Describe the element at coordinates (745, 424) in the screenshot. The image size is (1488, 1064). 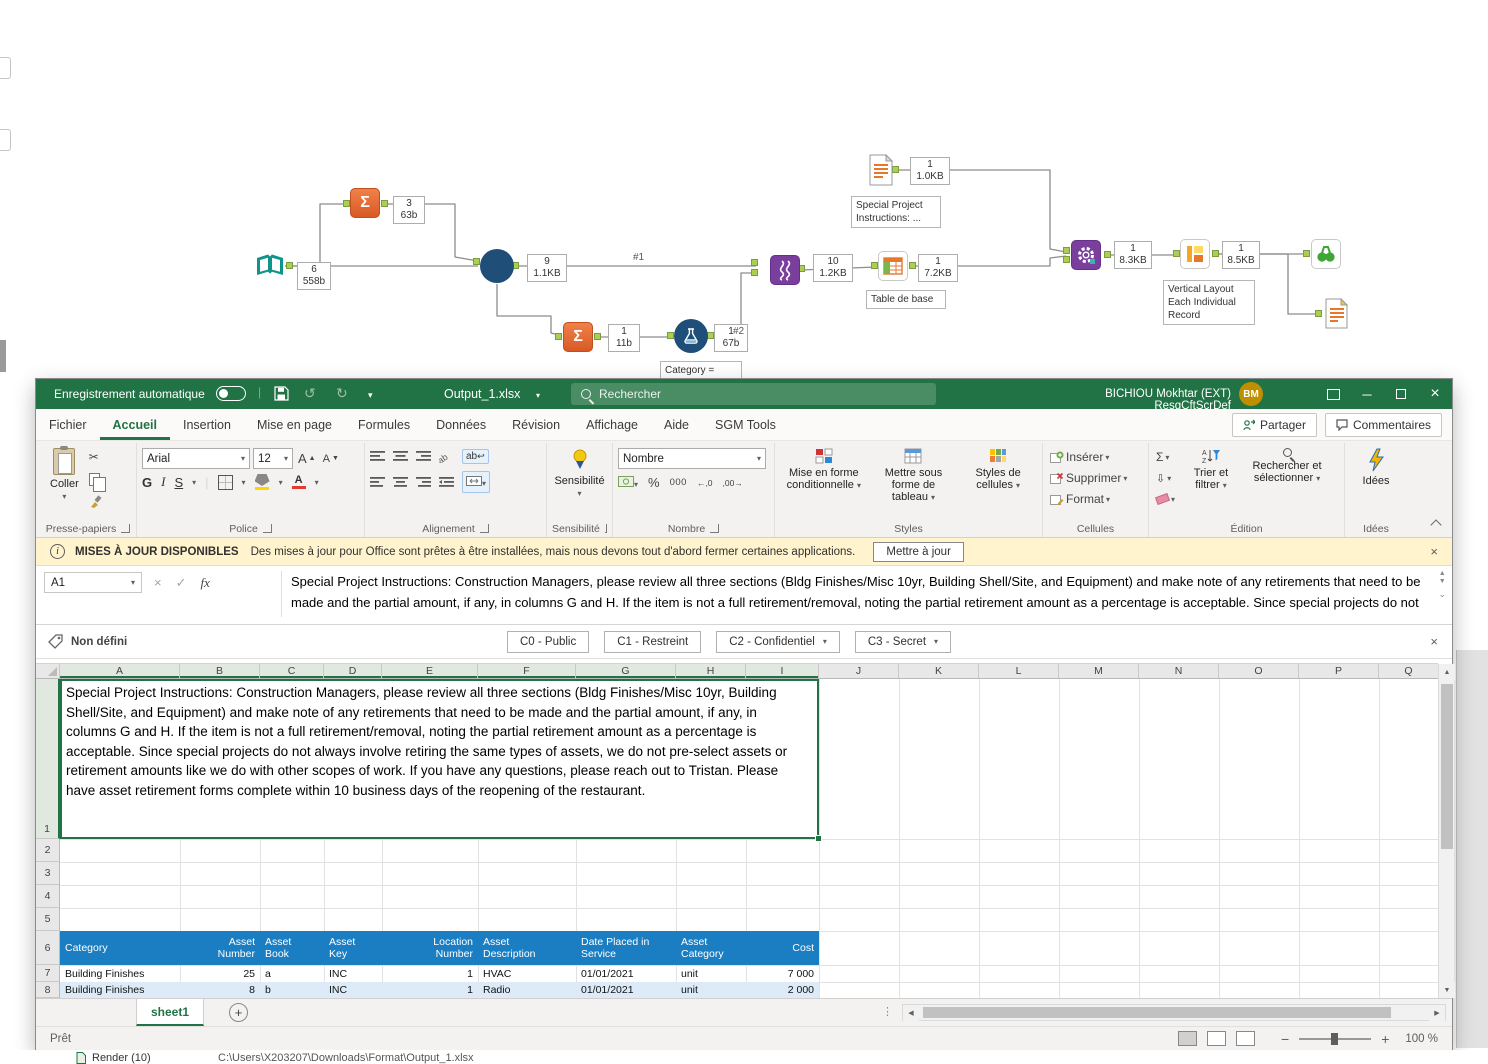
I see `tab-sgm-tools: SGM Tools` at that location.